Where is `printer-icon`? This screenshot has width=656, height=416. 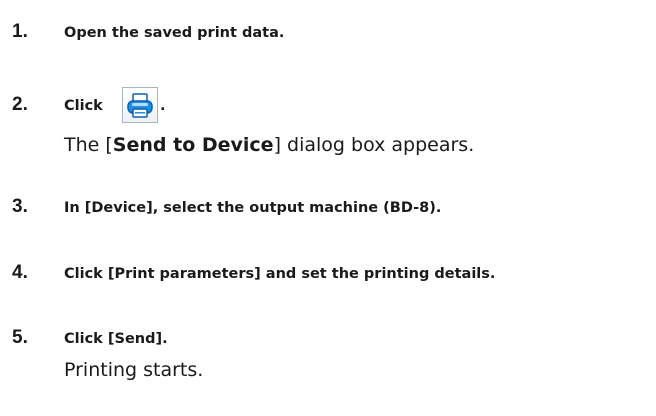 printer-icon is located at coordinates (140, 105).